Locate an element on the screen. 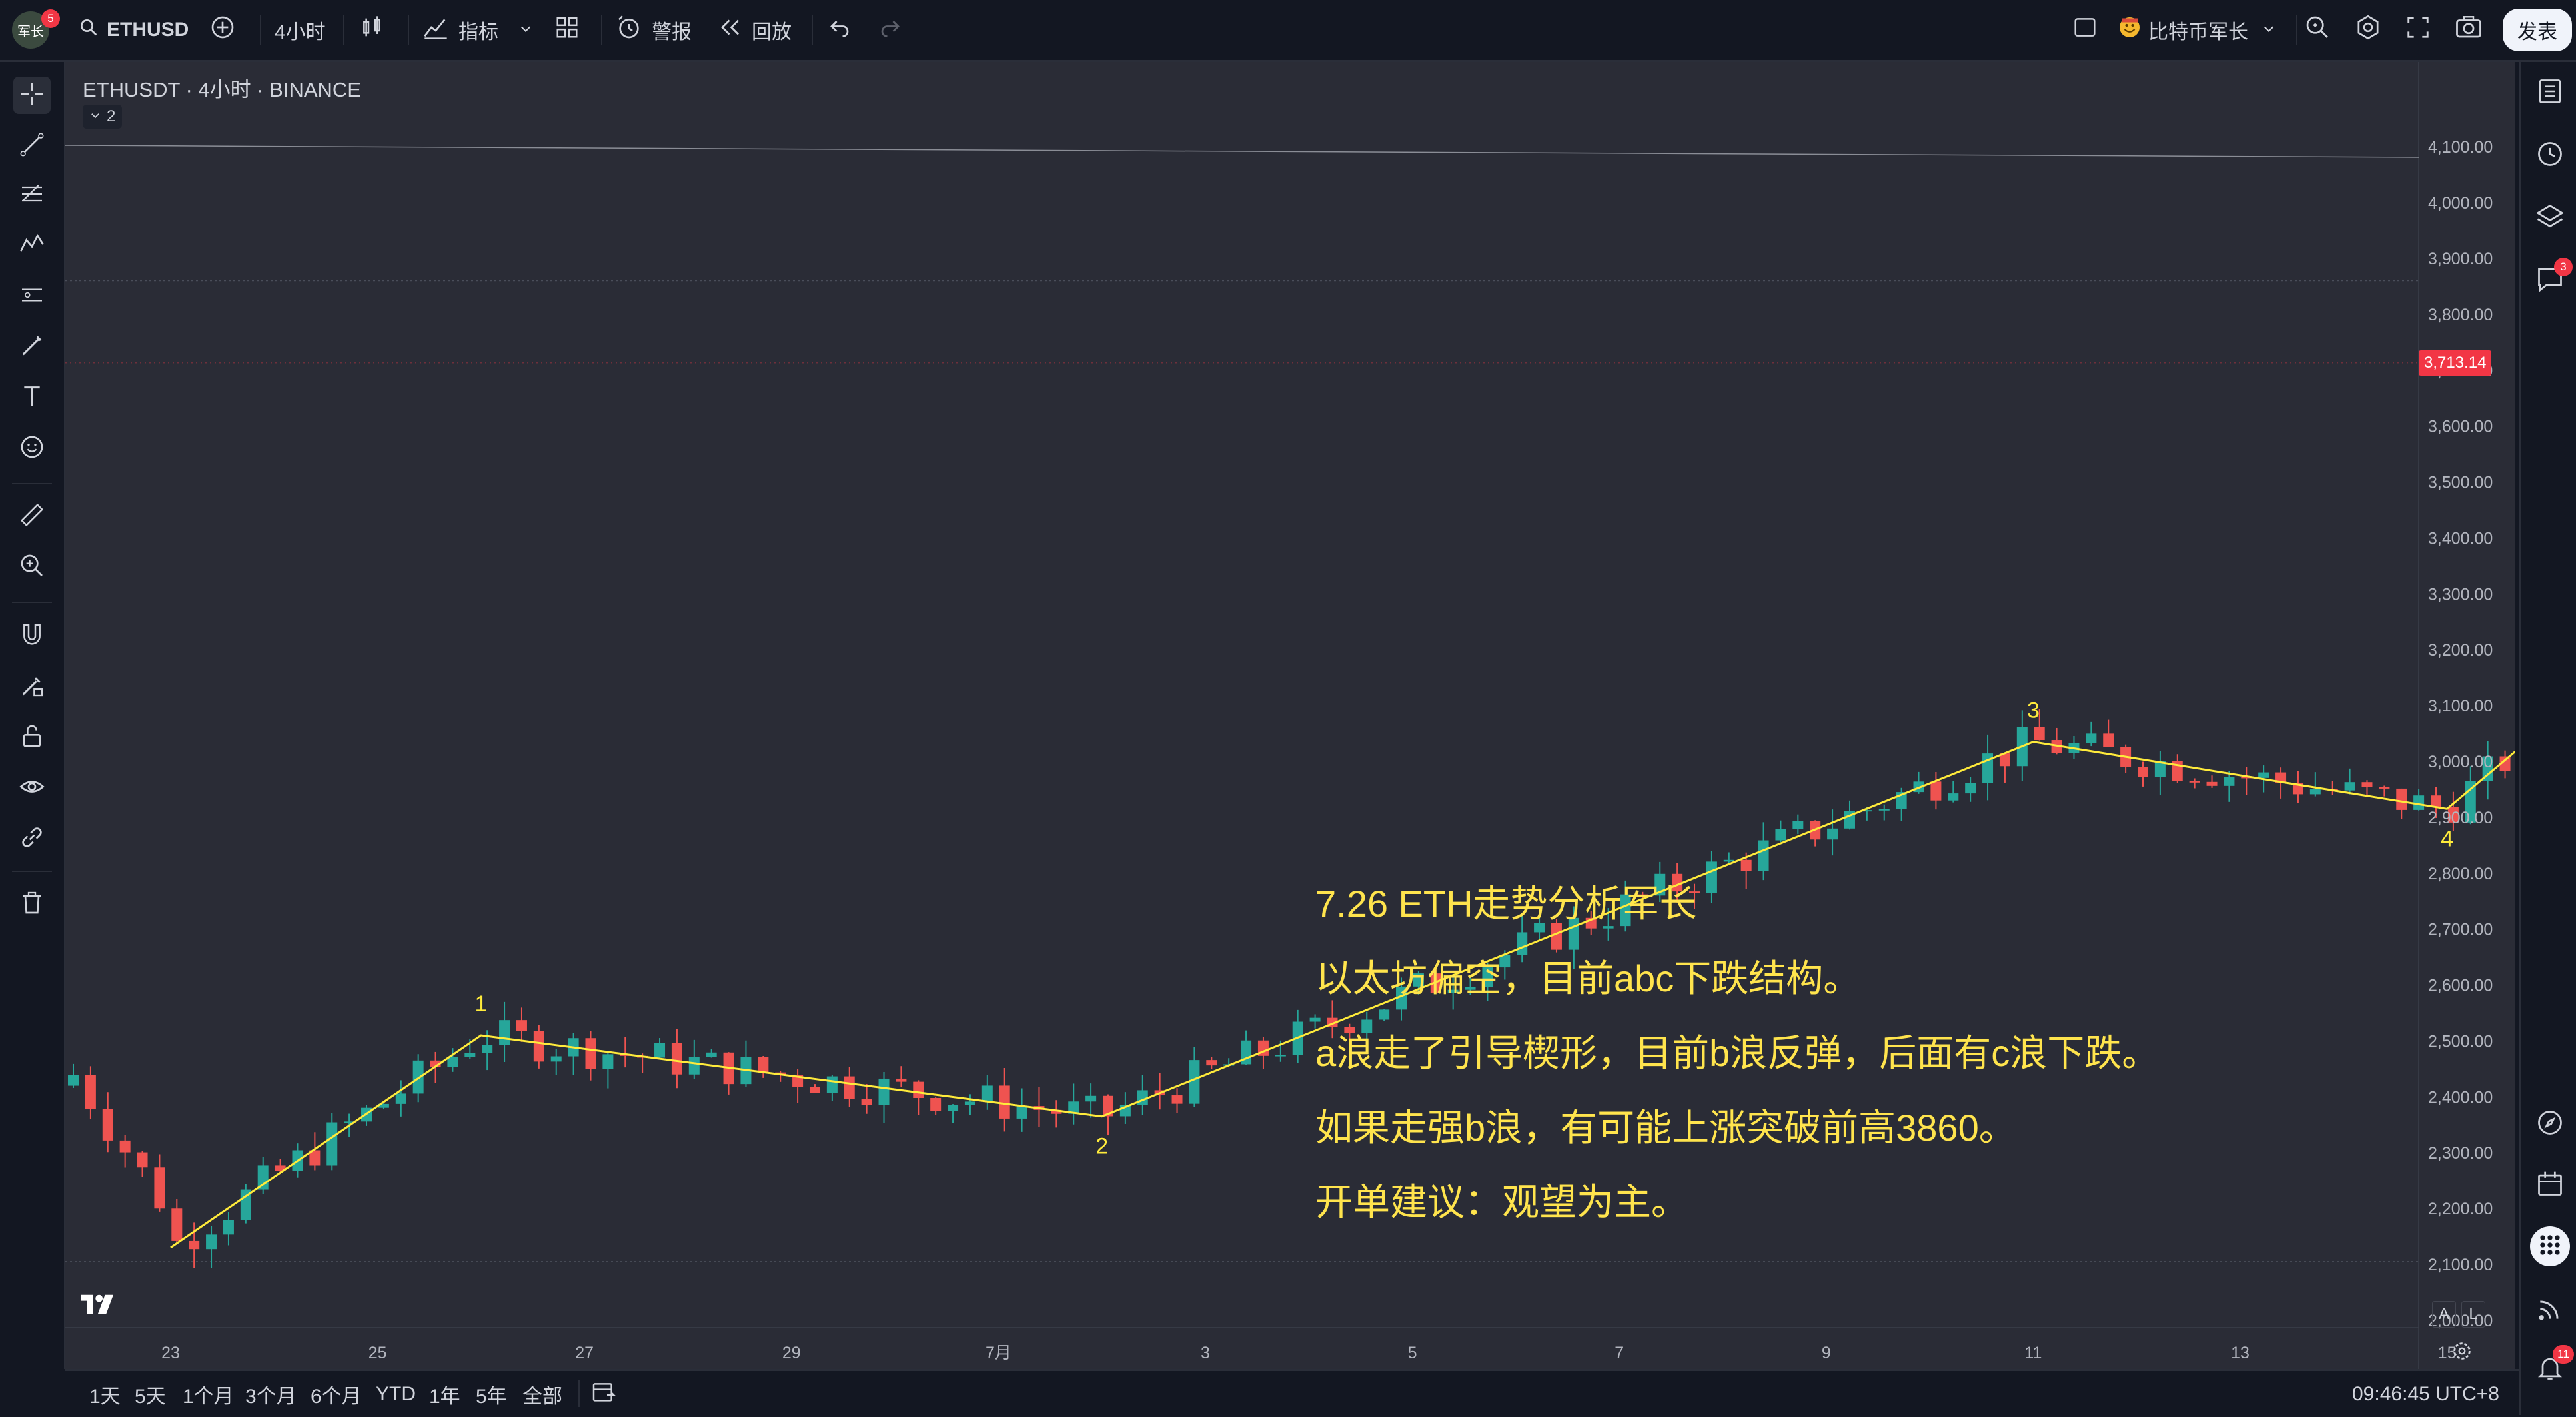  zoom-tool is located at coordinates (32, 567).